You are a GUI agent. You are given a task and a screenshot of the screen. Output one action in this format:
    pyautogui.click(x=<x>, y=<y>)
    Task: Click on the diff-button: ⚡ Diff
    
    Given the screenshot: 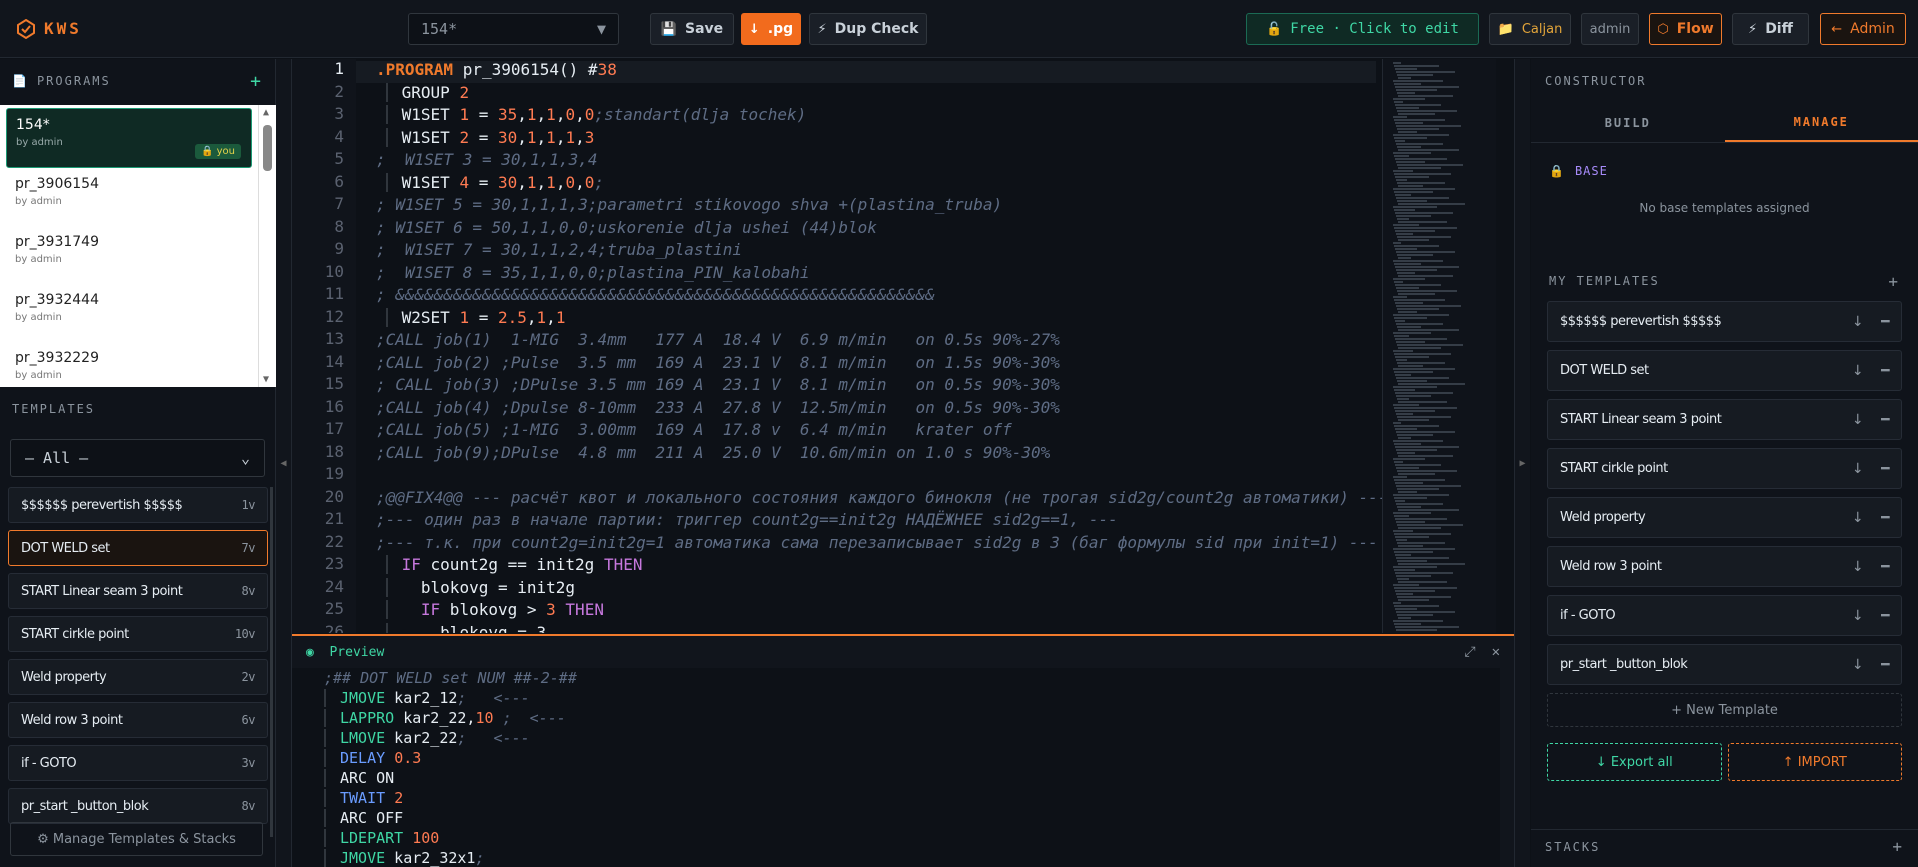 What is the action you would take?
    pyautogui.click(x=1770, y=29)
    